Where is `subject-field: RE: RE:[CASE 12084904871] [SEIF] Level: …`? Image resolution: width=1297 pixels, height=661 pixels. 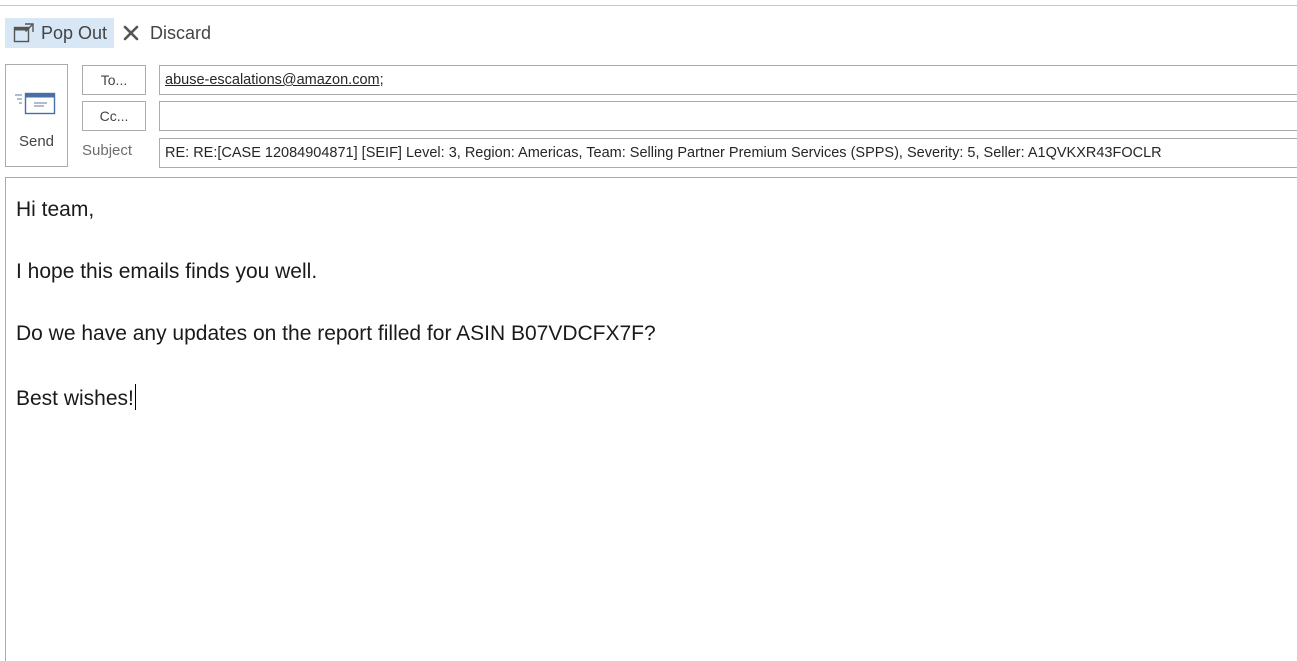
subject-field: RE: RE:[CASE 12084904871] [SEIF] Level: … is located at coordinates (728, 153).